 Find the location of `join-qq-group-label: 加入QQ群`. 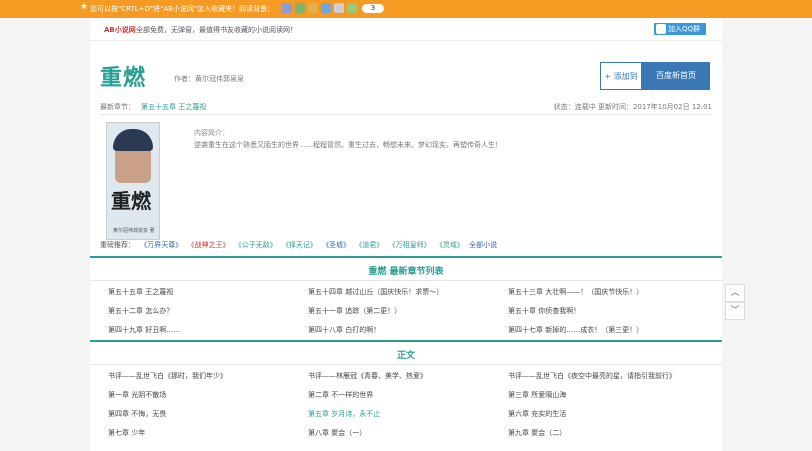

join-qq-group-label: 加入QQ群 is located at coordinates (684, 29).